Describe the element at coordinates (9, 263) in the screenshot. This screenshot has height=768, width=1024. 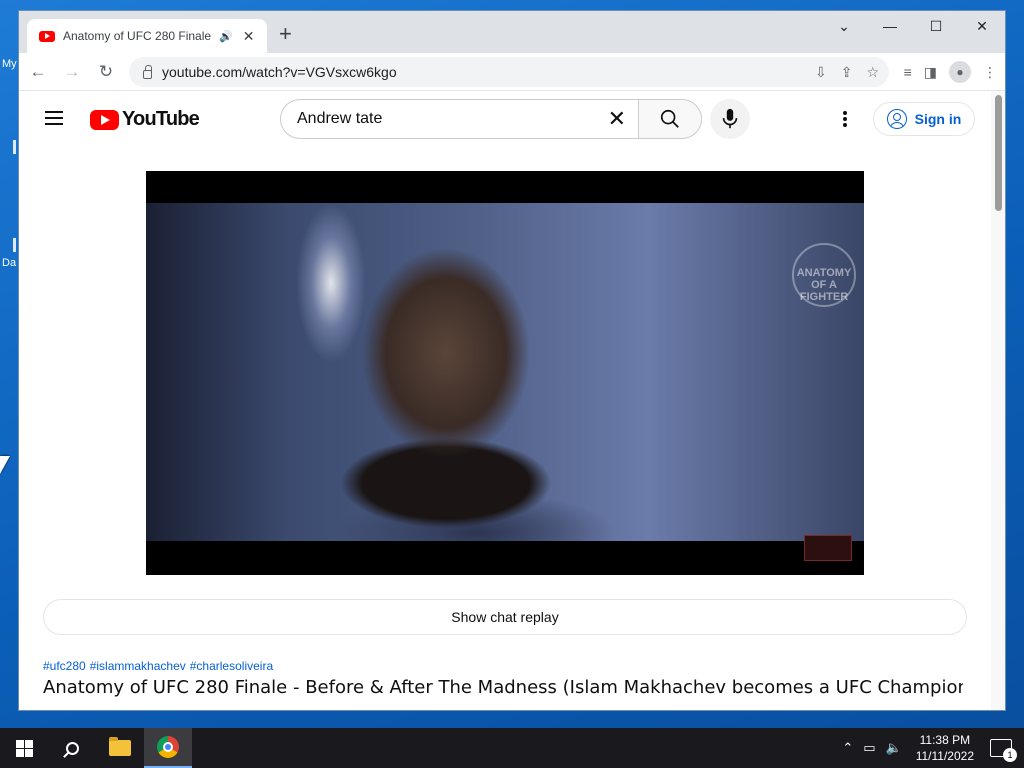
I see `desktop-icon-label-da: Da` at that location.